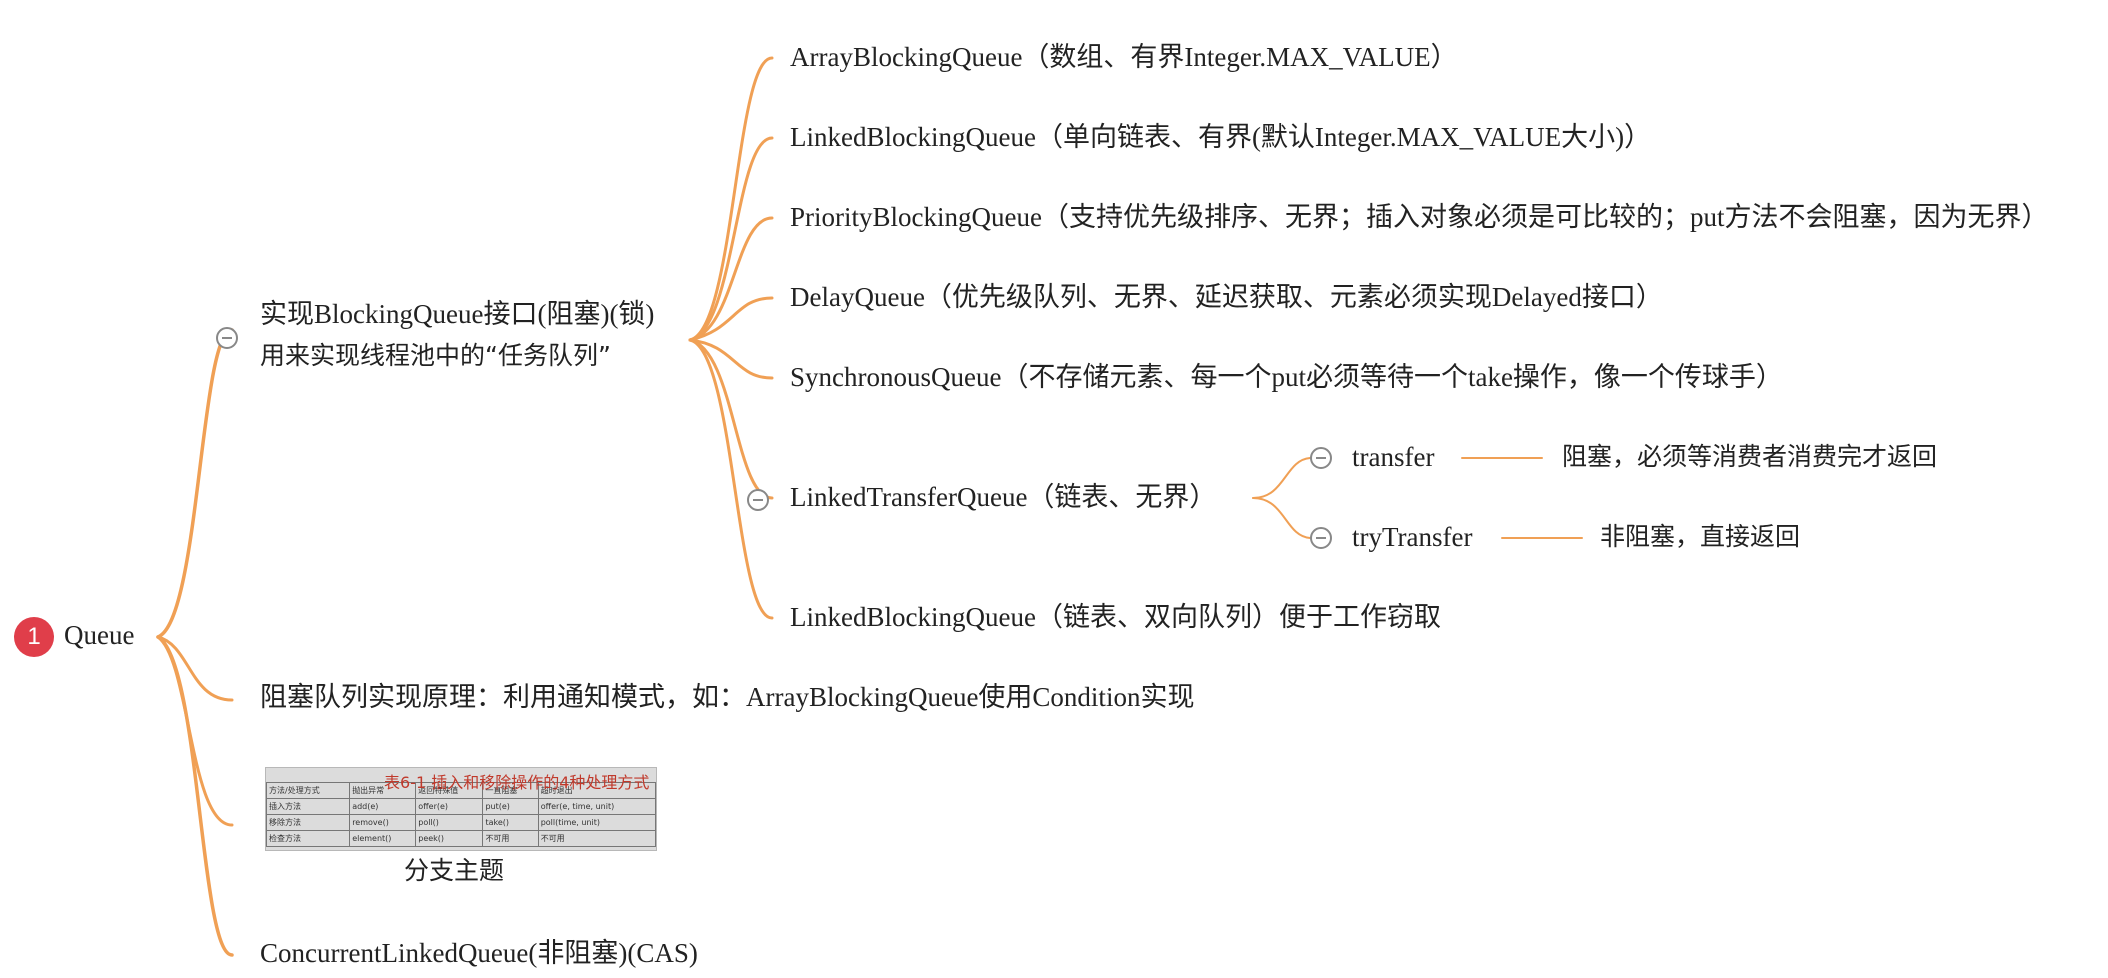 The image size is (2108, 978). Describe the element at coordinates (1393, 457) in the screenshot. I see `topic-transfer: transfer` at that location.